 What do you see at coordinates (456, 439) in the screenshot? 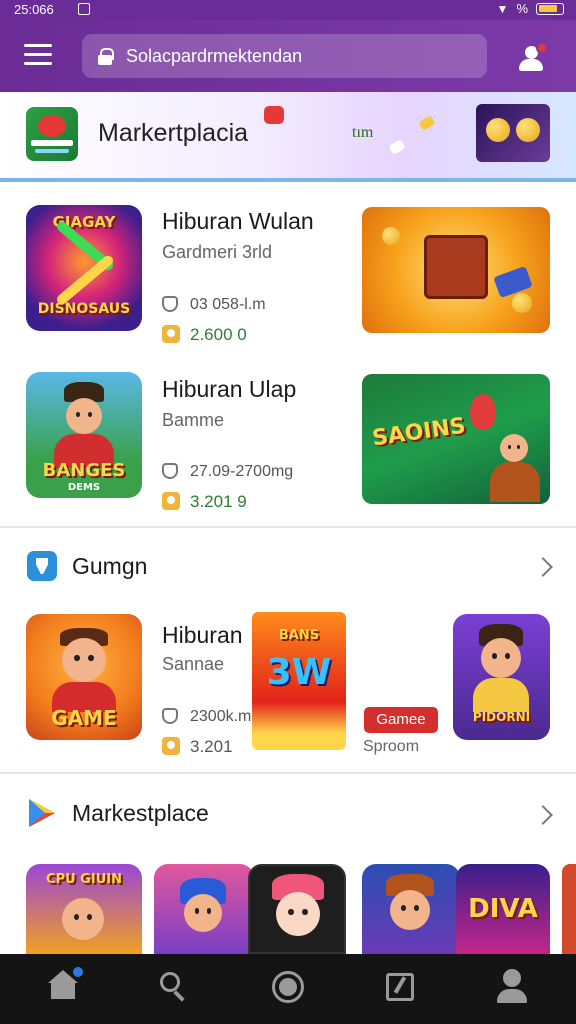
I see `game-art-tile: SAOINS` at bounding box center [456, 439].